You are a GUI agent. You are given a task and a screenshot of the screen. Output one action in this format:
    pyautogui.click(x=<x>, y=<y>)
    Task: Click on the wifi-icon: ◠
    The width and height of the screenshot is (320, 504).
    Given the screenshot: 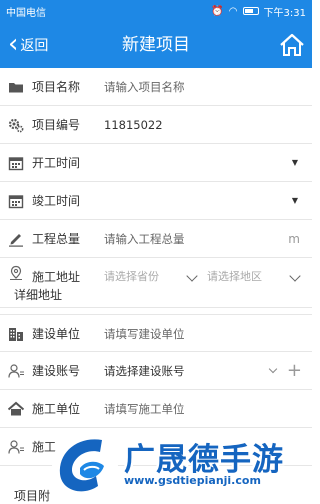 What is the action you would take?
    pyautogui.click(x=233, y=11)
    